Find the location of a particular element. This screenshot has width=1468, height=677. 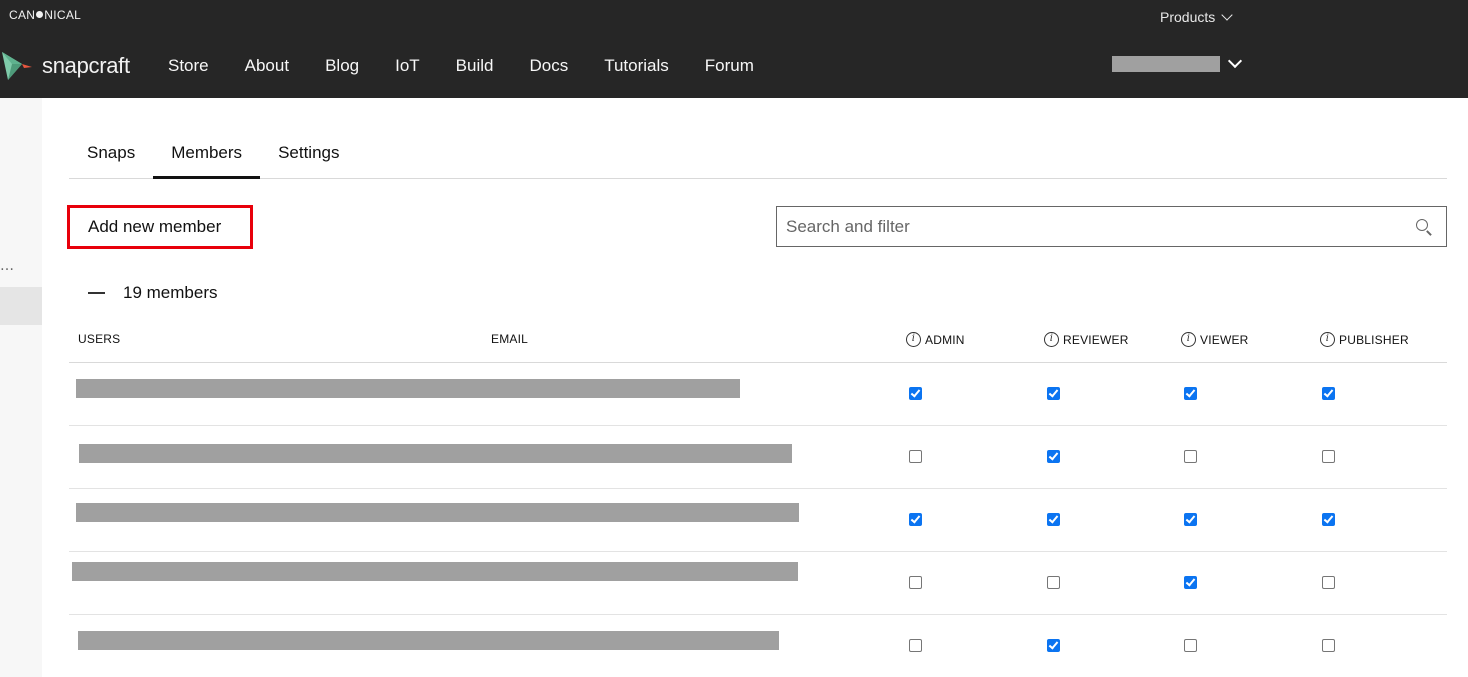

canonical-logo-text-end: NICAL is located at coordinates (63, 15).